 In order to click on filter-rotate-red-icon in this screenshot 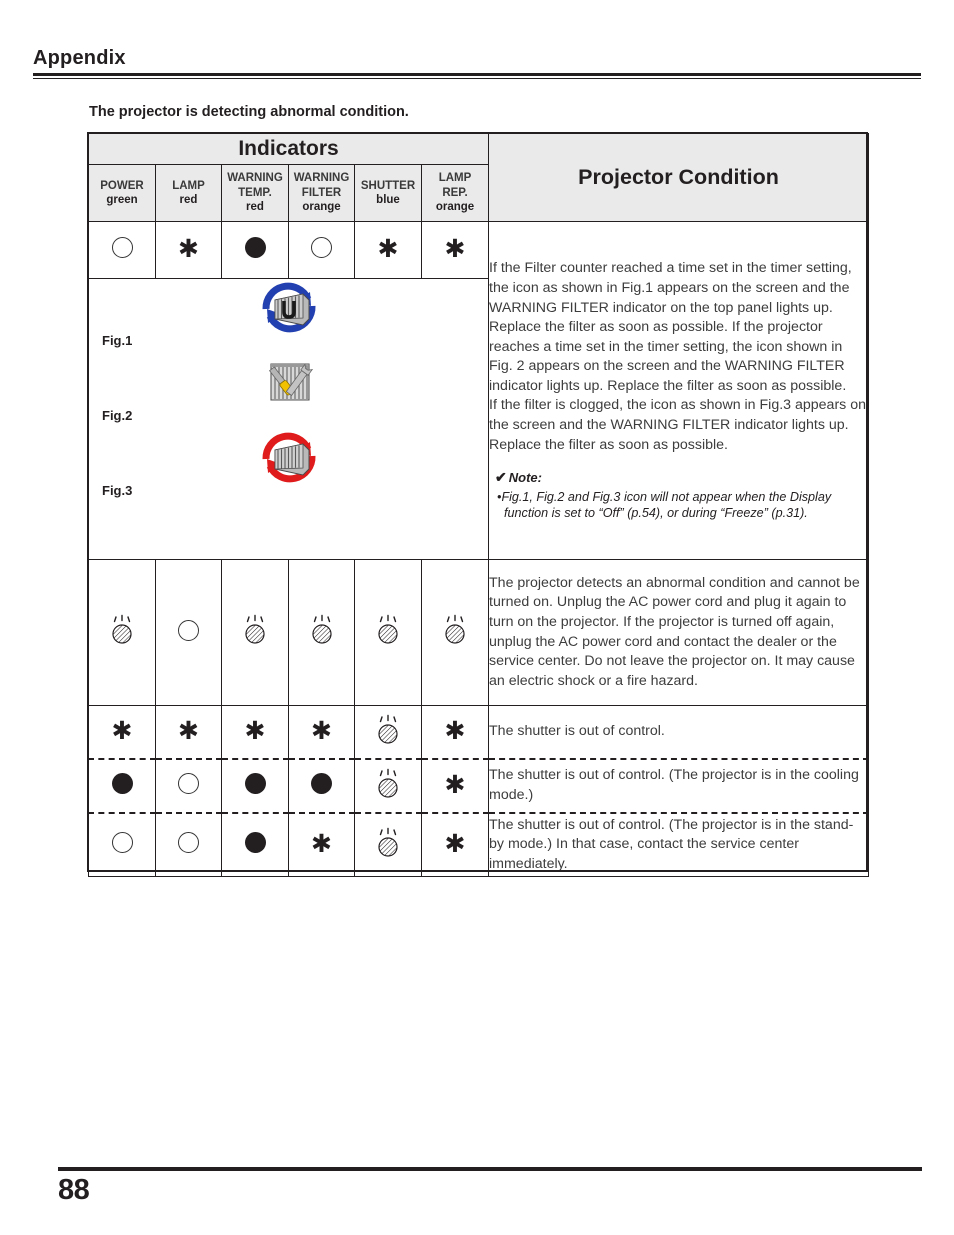, I will do `click(288, 457)`.